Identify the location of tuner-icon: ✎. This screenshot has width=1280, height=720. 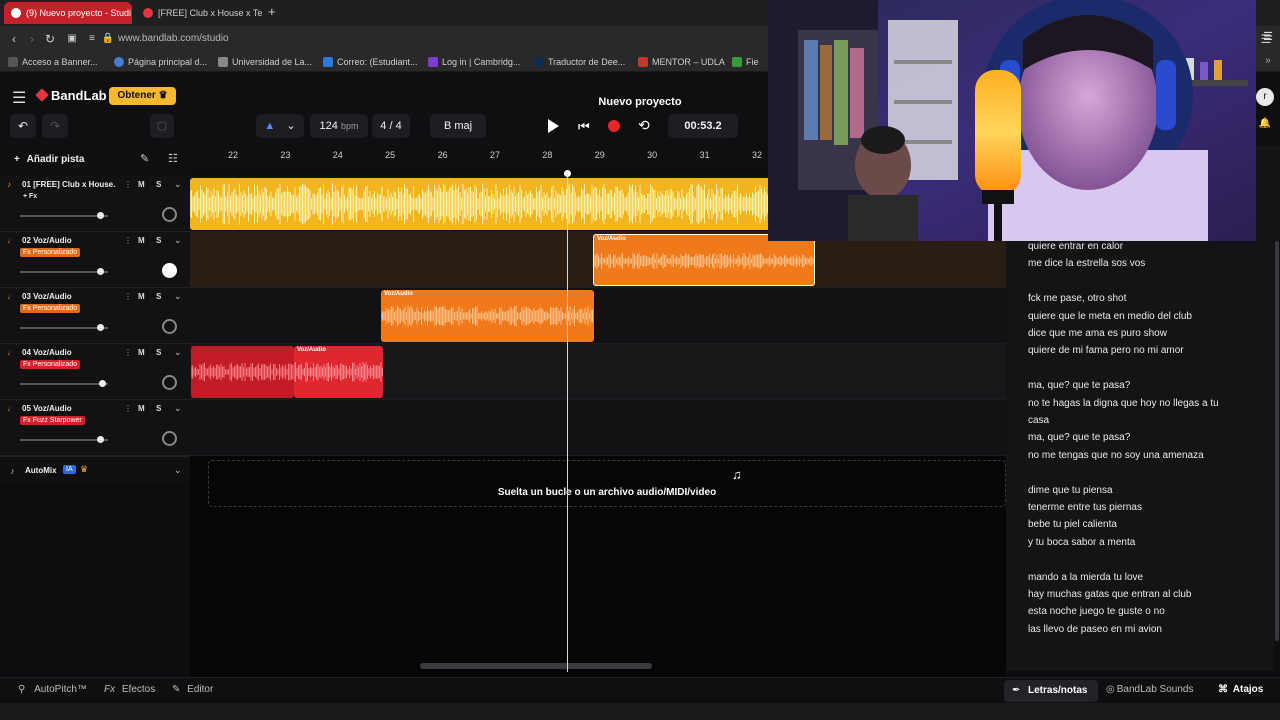
(144, 158).